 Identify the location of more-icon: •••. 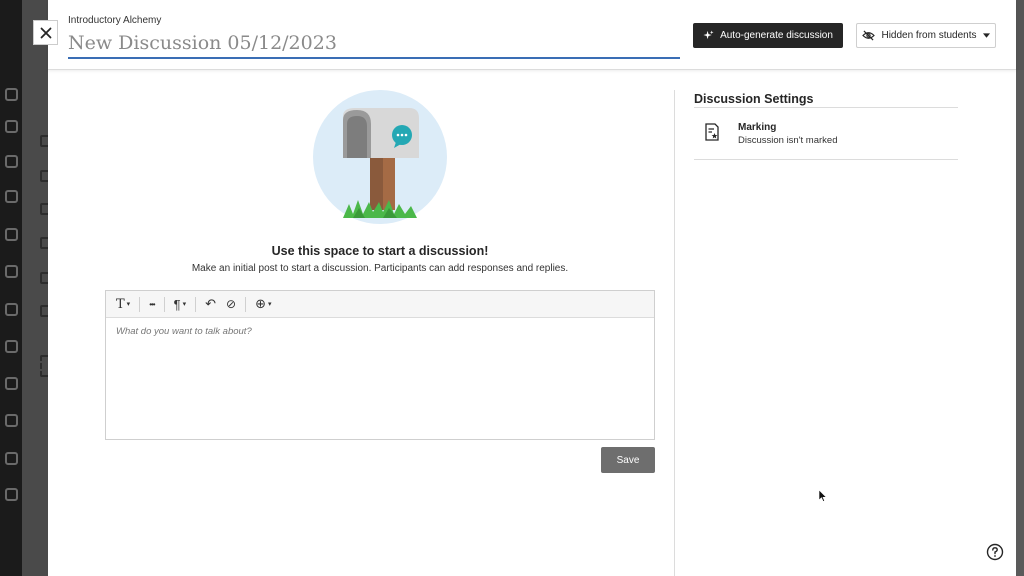
(152, 304).